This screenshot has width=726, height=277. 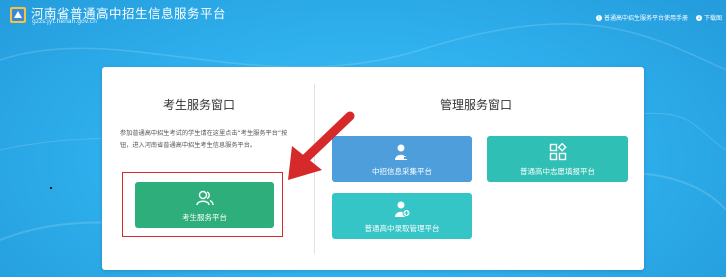 What do you see at coordinates (476, 105) in the screenshot?
I see `management-section-title: 管理服务窗口` at bounding box center [476, 105].